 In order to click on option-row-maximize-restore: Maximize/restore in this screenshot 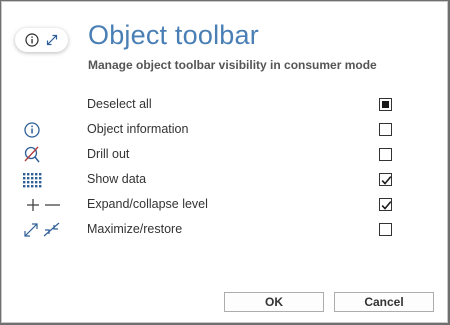, I will do `click(225, 230)`.